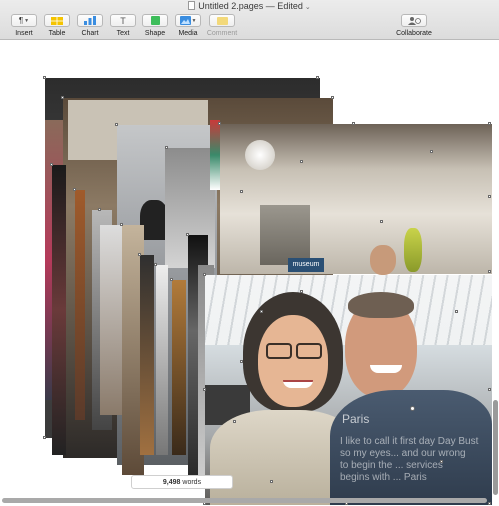 This screenshot has width=499, height=506. I want to click on shape-icon, so click(155, 20).